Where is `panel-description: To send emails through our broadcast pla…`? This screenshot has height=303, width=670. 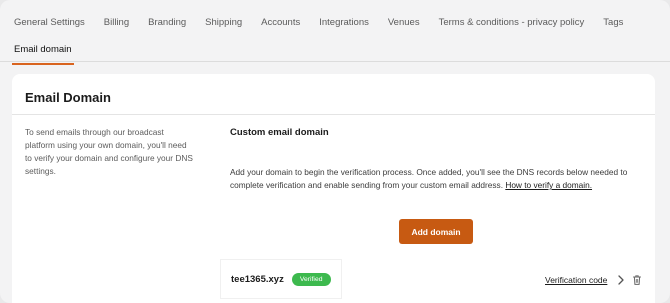 panel-description: To send emails through our broadcast pla… is located at coordinates (109, 151).